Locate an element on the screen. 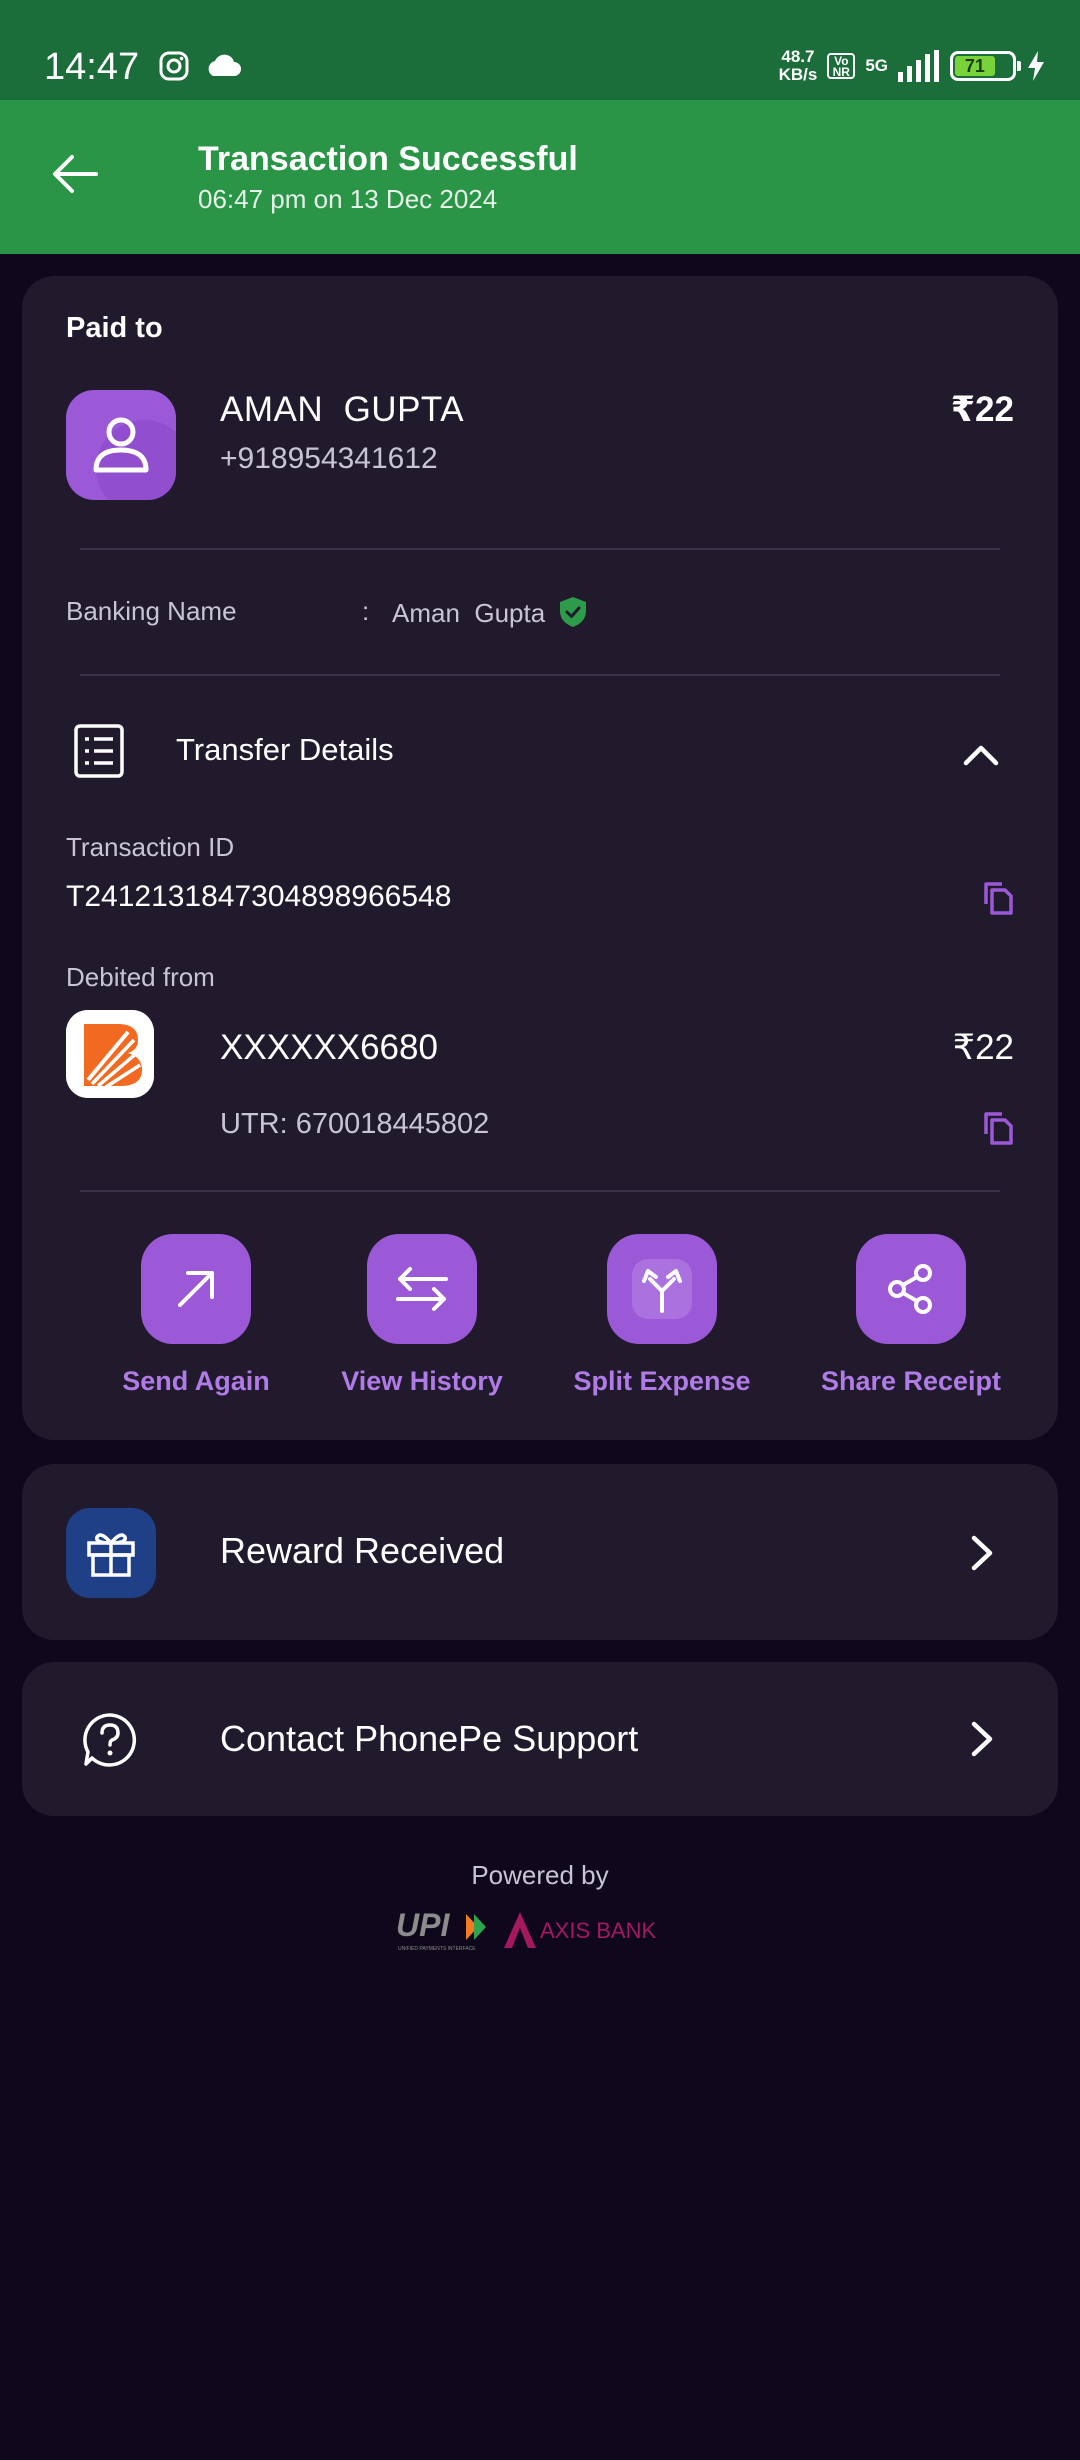 This screenshot has width=1080, height=2460. charging-icon is located at coordinates (1036, 66).